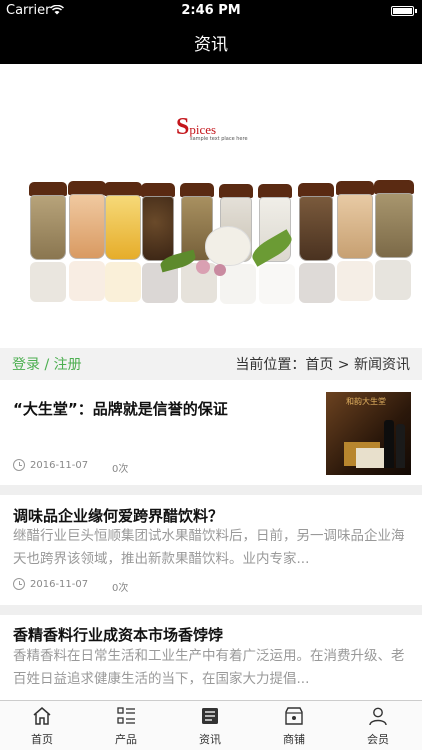 Image resolution: width=422 pixels, height=750 pixels. I want to click on breadcrumb-bar: 登录 / 注册 当前位置：首页 > 新闻资讯, so click(211, 364).